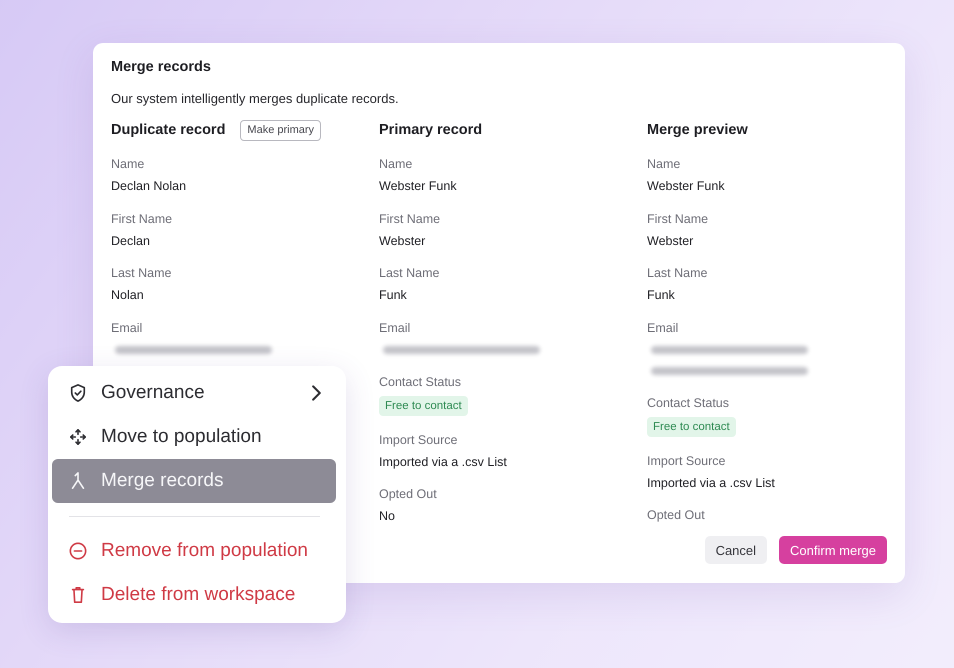  What do you see at coordinates (194, 437) in the screenshot?
I see `menu-item: Move to population` at bounding box center [194, 437].